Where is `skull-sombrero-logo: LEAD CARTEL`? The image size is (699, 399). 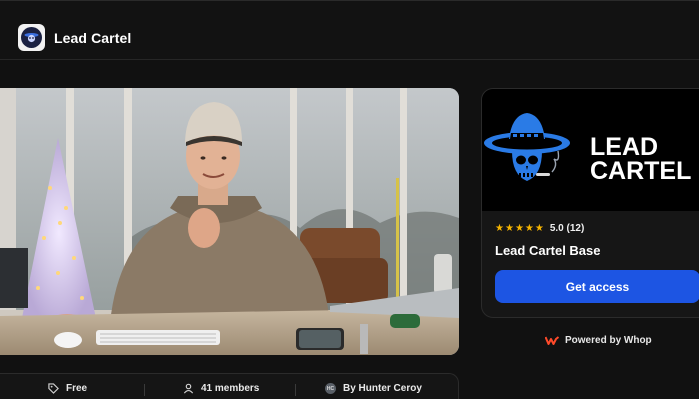 skull-sombrero-logo: LEAD CARTEL is located at coordinates (587, 149).